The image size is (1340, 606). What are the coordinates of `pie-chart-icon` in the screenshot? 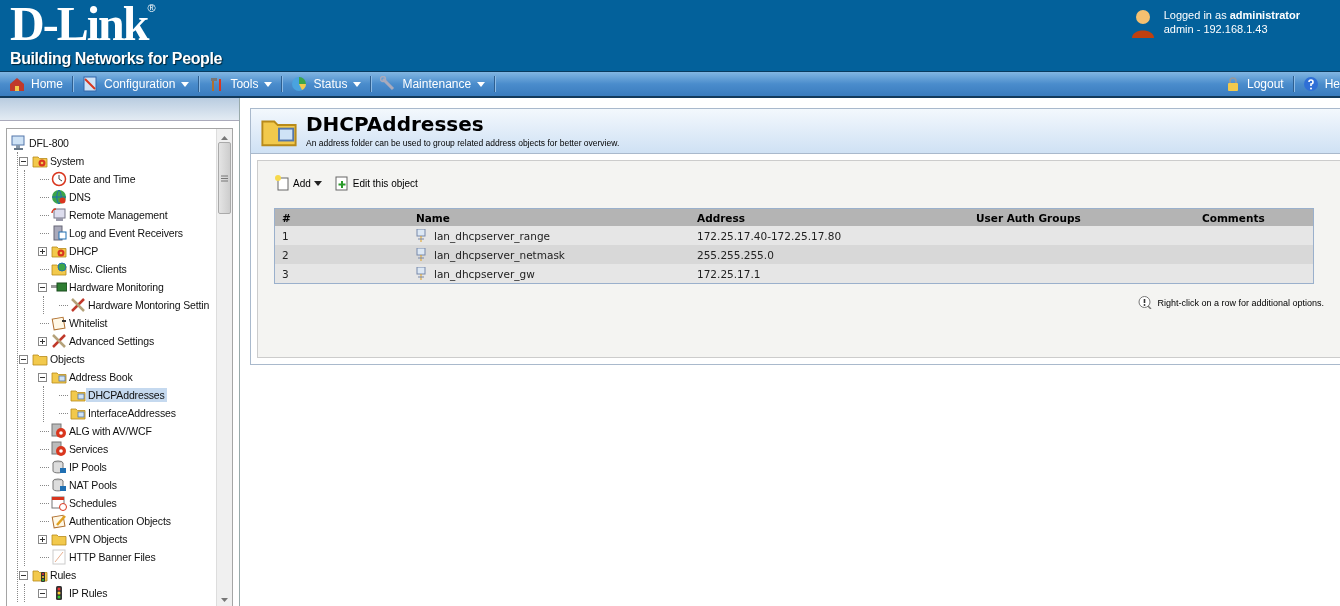 It's located at (299, 84).